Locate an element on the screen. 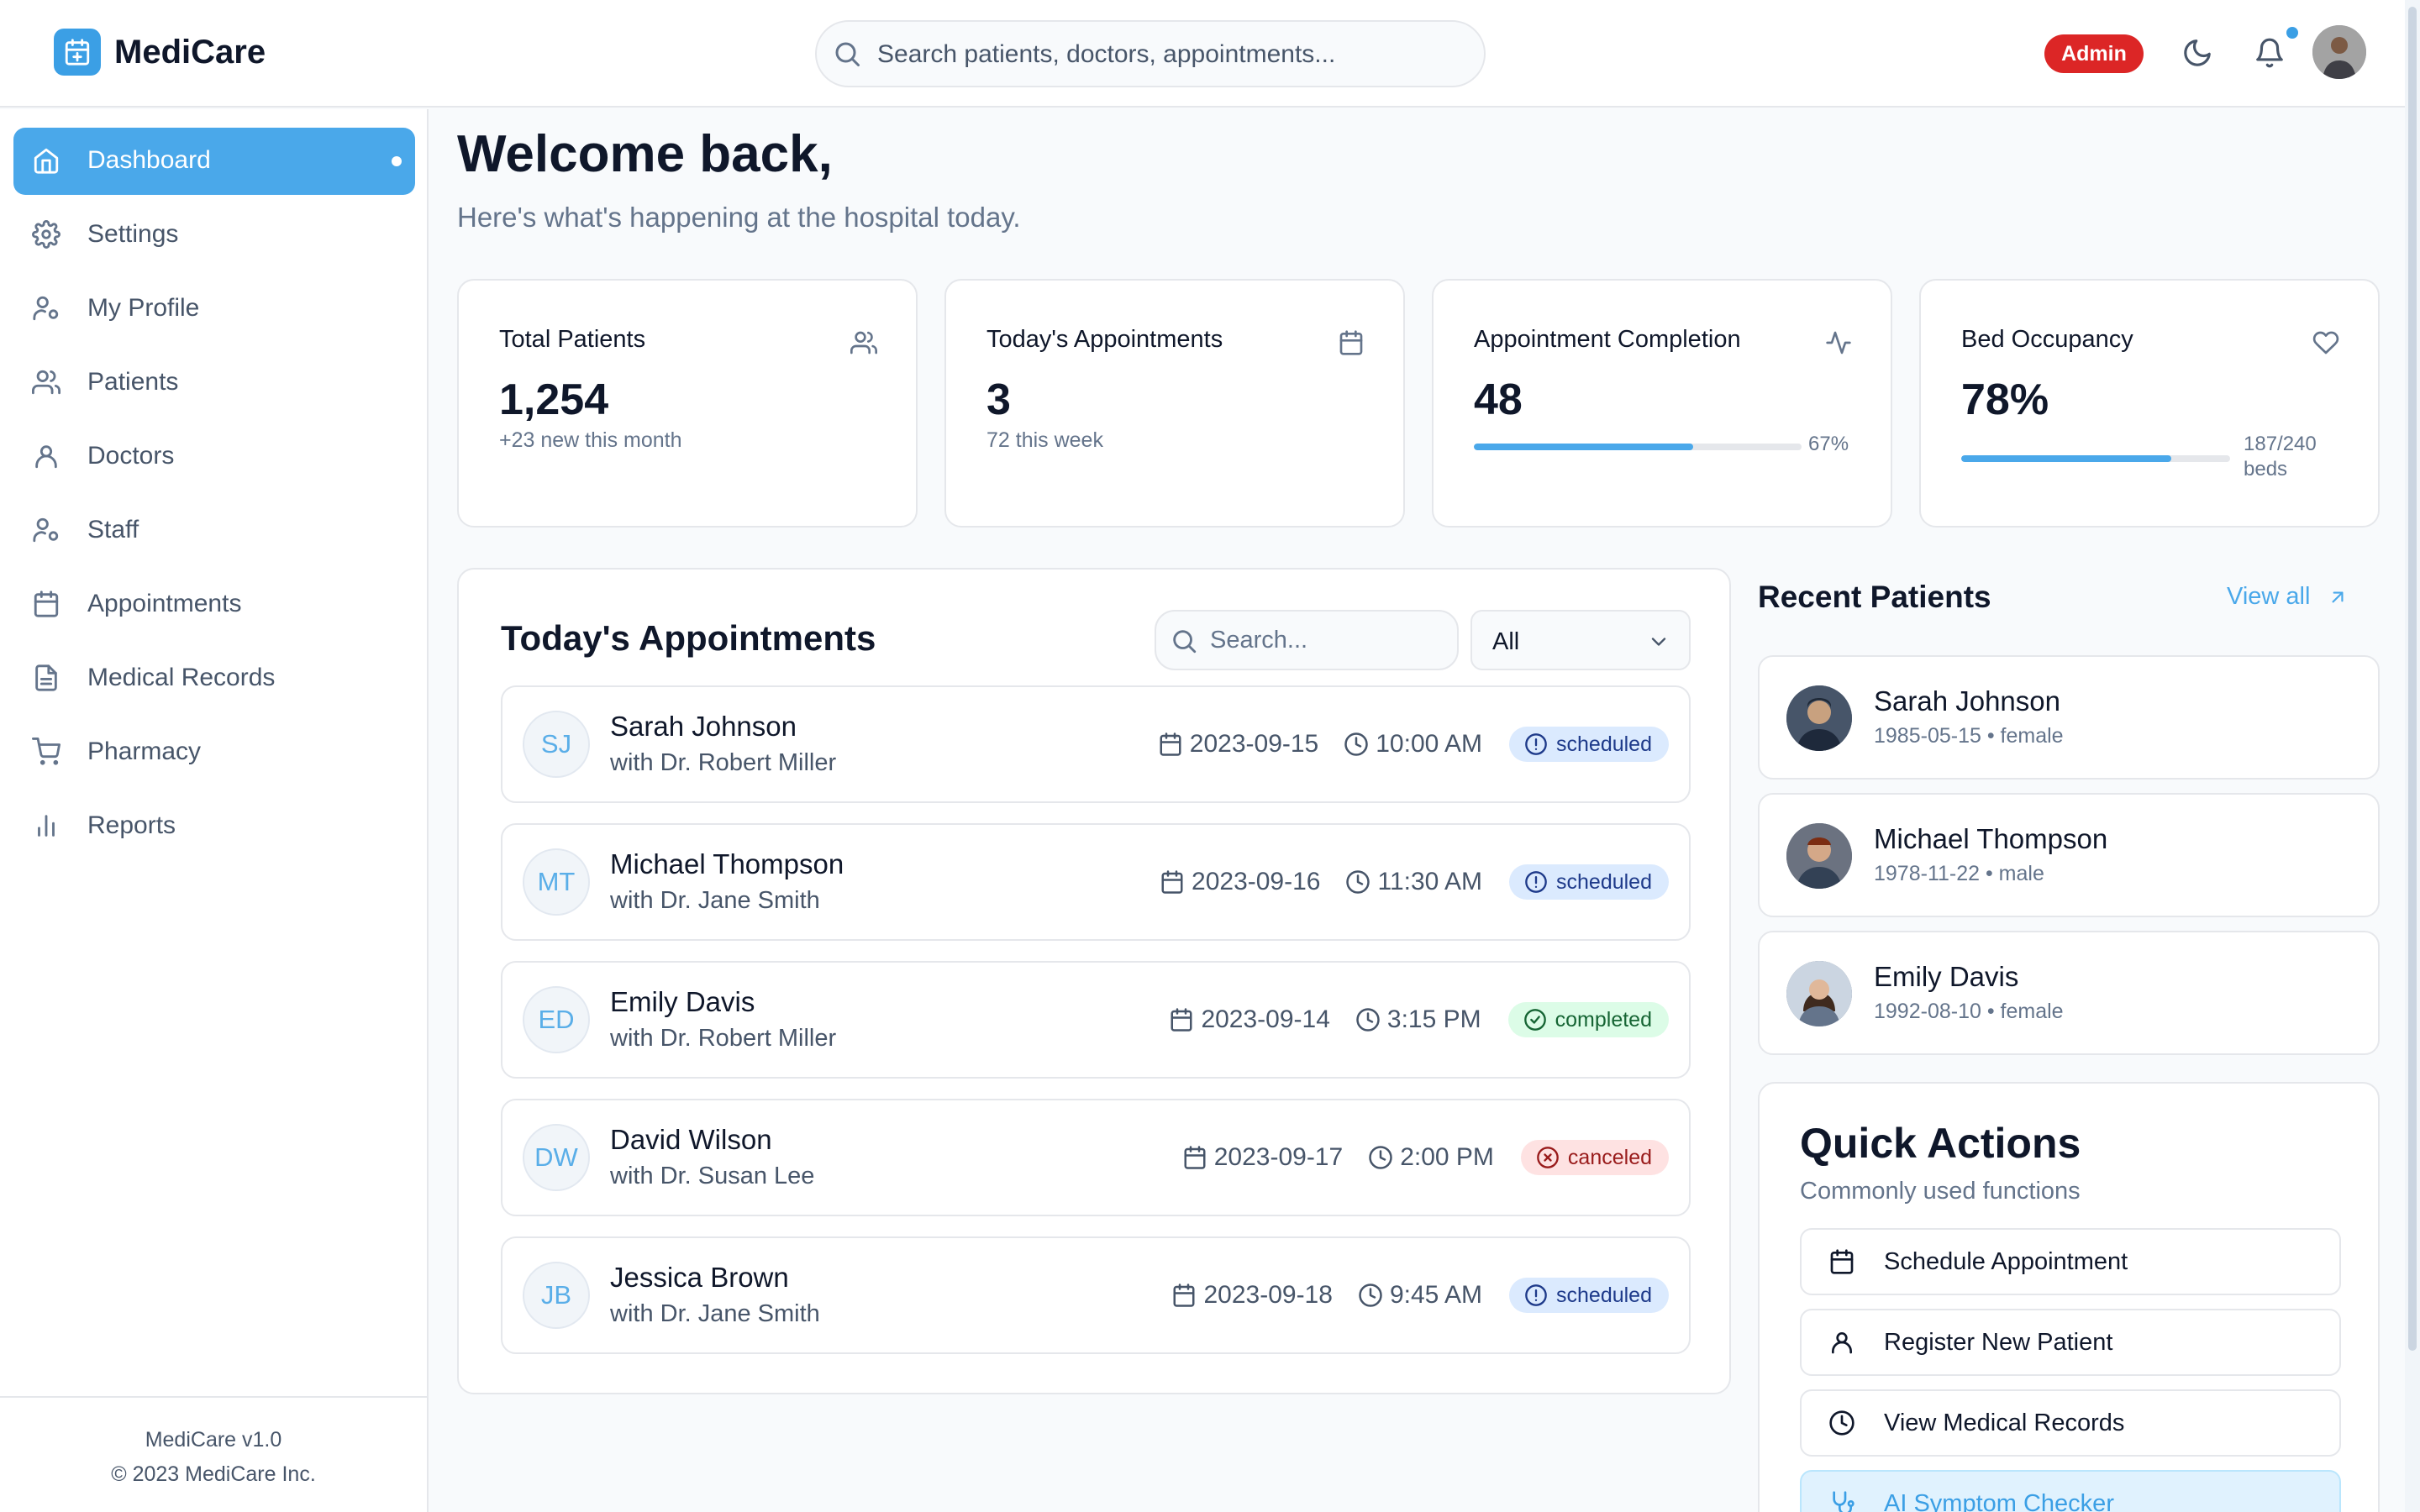  status-text: canceled is located at coordinates (1609, 1157).